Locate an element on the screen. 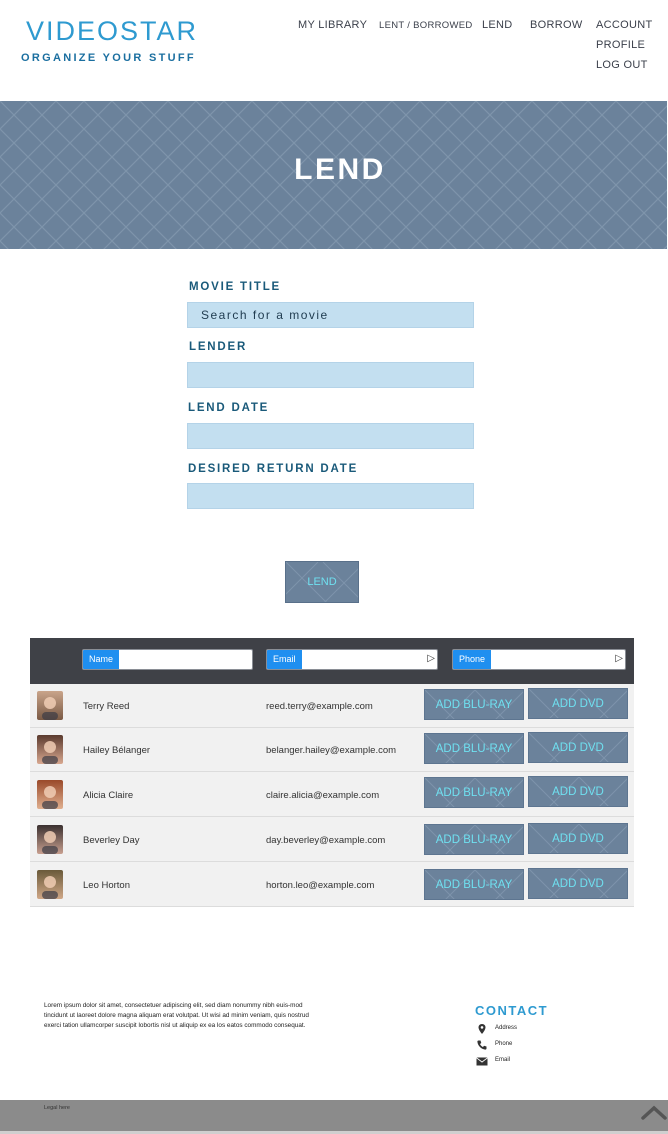 The height and width of the screenshot is (1134, 668). contact-name: Terry Reed is located at coordinates (106, 706).